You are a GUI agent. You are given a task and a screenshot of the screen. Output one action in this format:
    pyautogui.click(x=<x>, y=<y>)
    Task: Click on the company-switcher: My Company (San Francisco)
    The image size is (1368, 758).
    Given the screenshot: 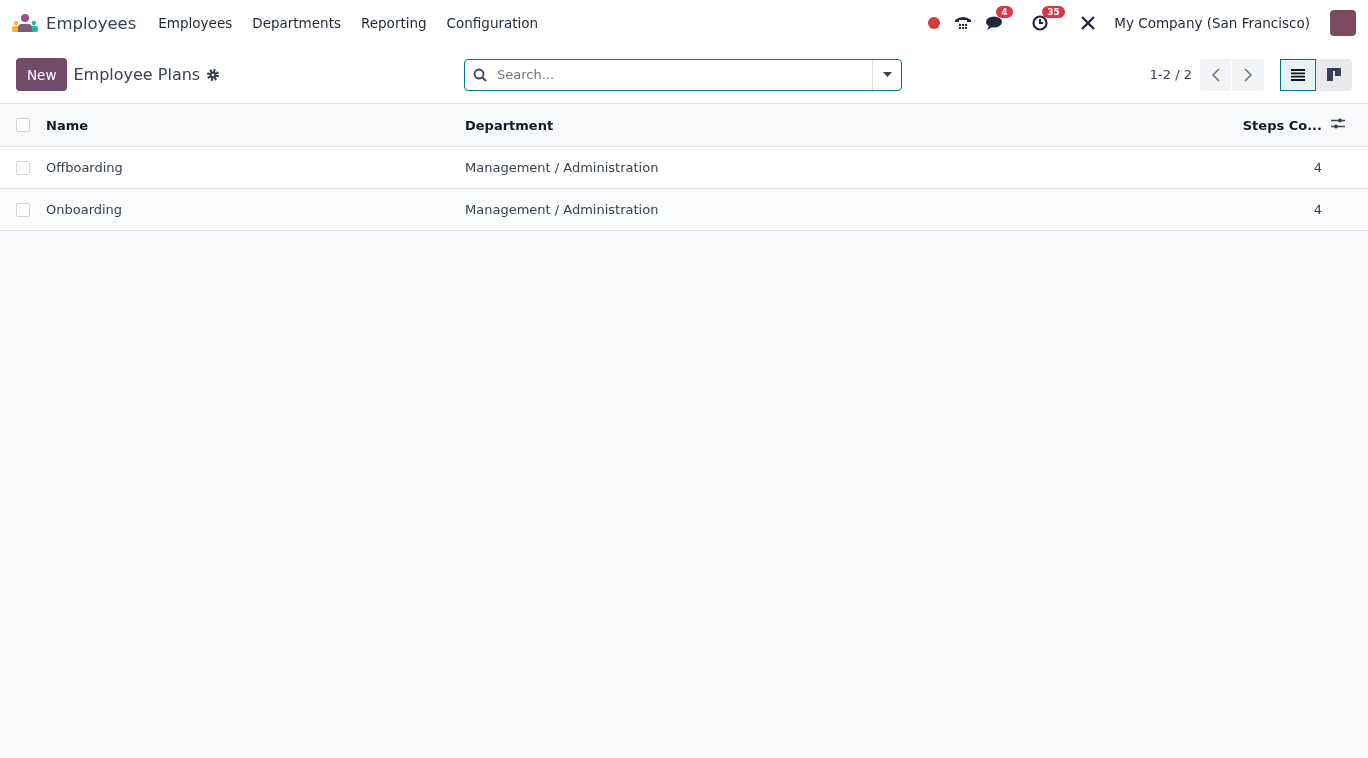 What is the action you would take?
    pyautogui.click(x=1212, y=23)
    